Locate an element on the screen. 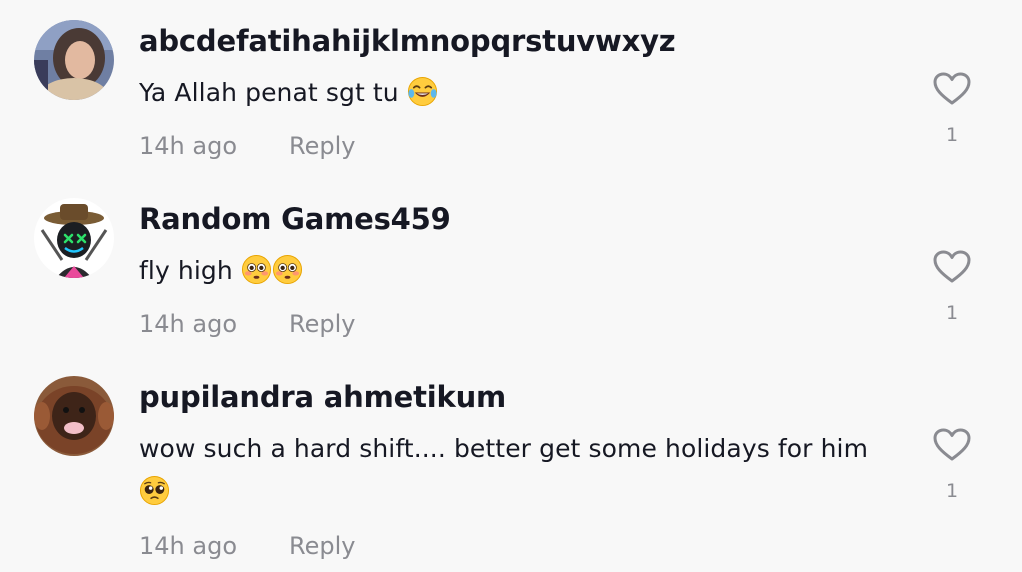  comment-username: Random Games459 is located at coordinates (295, 219).